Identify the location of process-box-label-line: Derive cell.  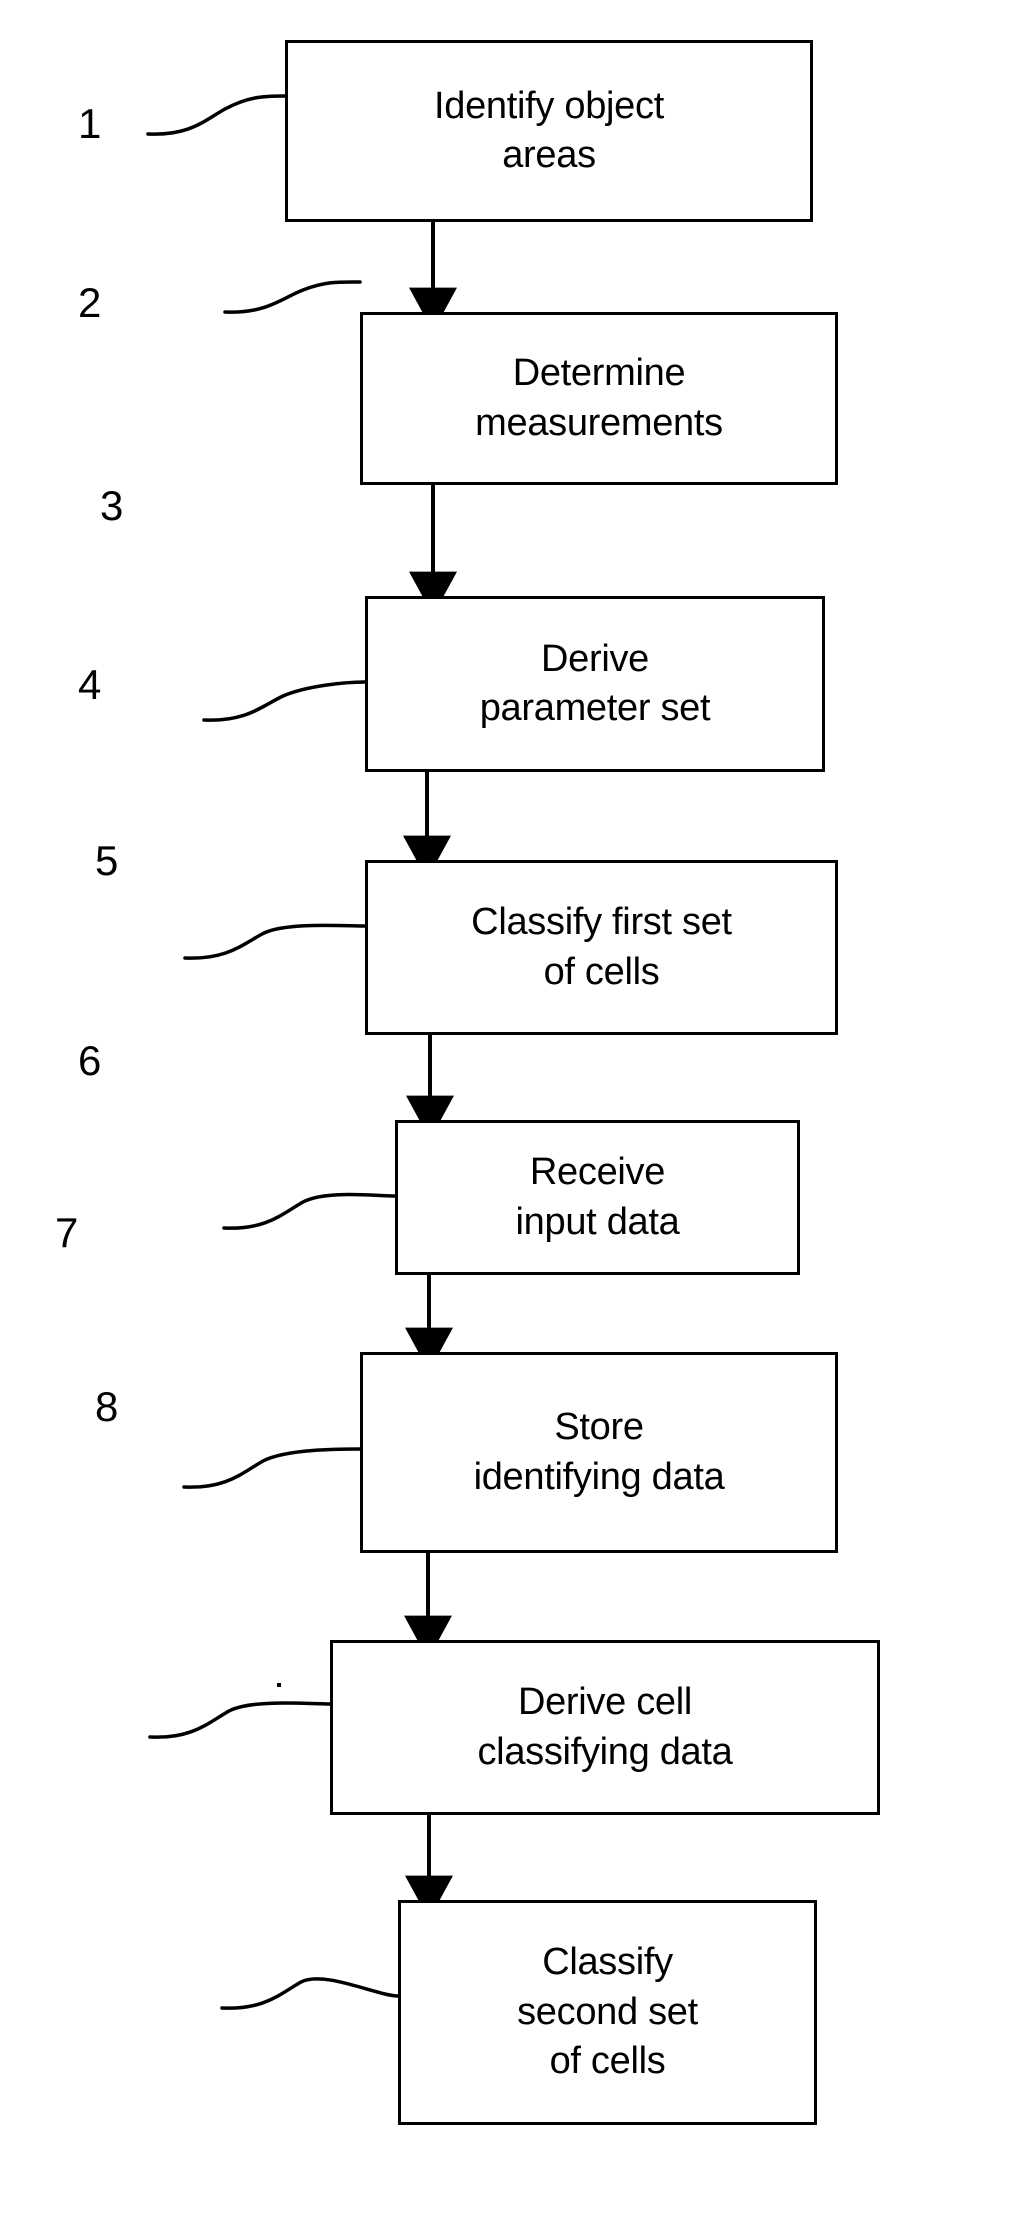
(605, 1702).